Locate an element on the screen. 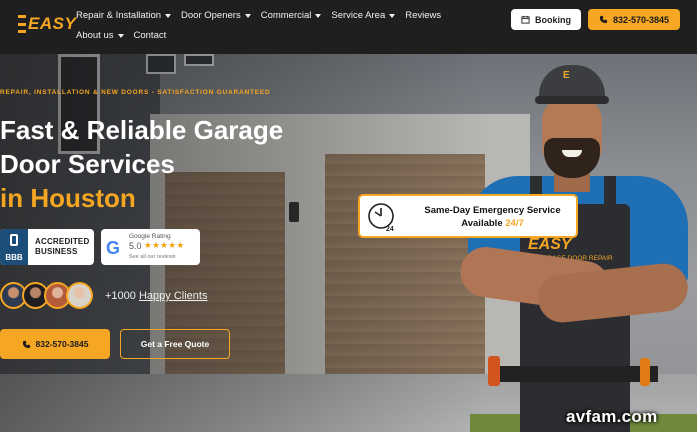 The width and height of the screenshot is (697, 432). bbb-text: ACCREDITED BUSINESS is located at coordinates (62, 247).